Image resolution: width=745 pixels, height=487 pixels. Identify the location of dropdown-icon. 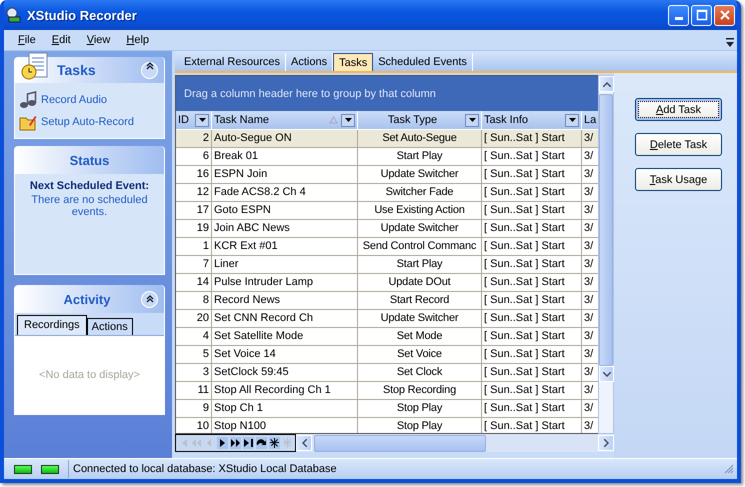
(730, 43).